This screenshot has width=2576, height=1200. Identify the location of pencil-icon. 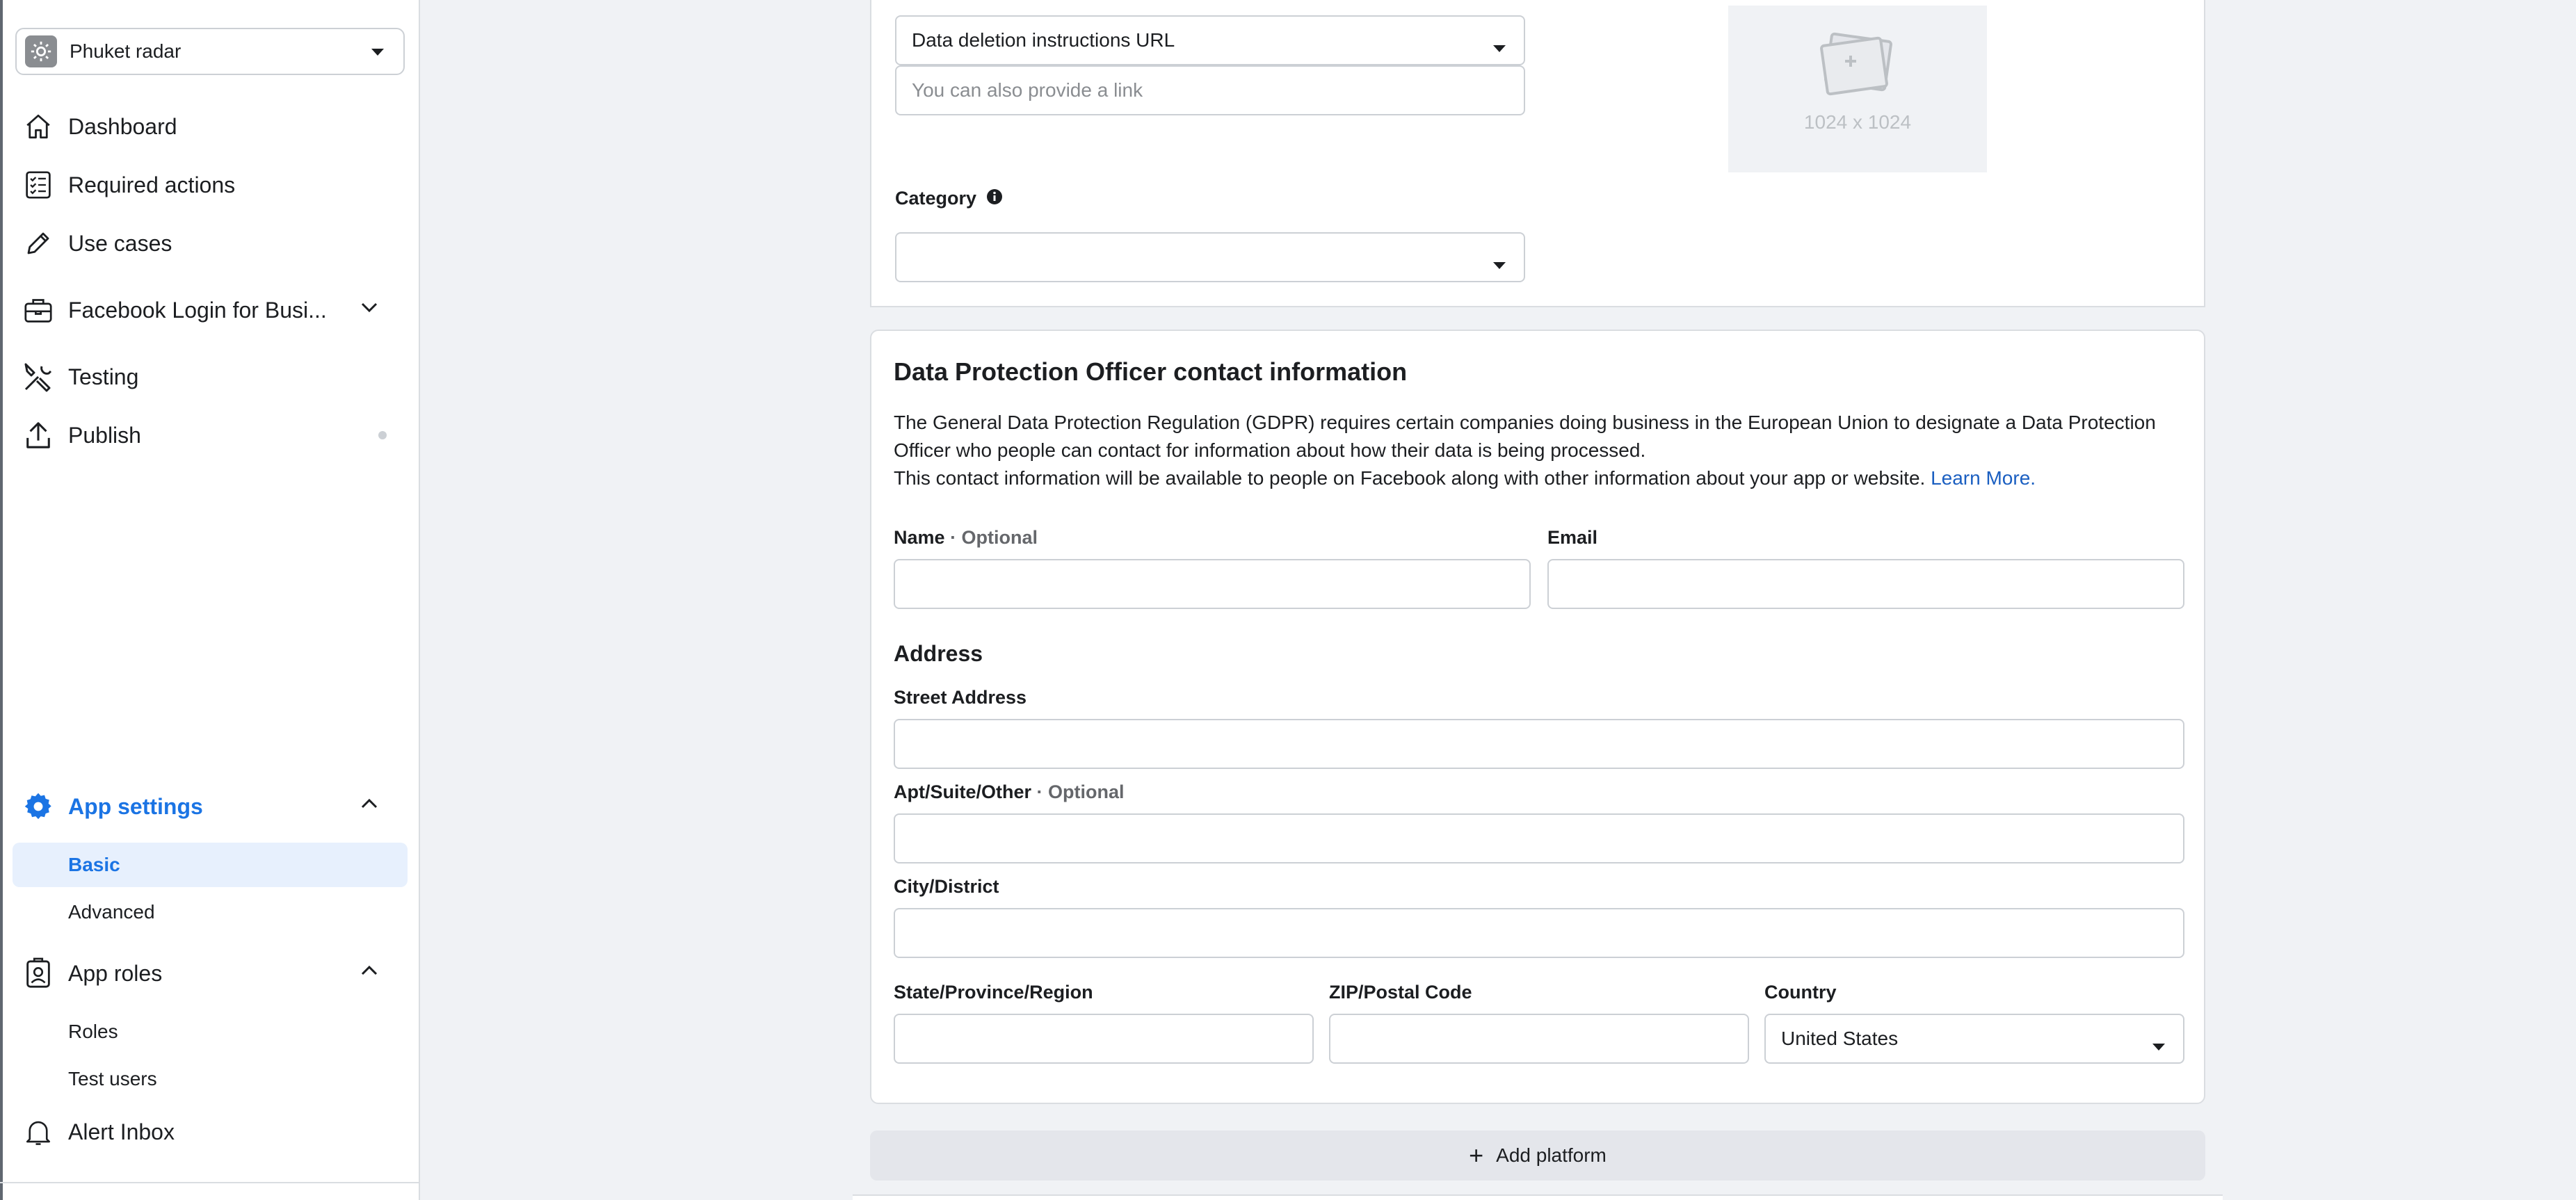
(38, 243).